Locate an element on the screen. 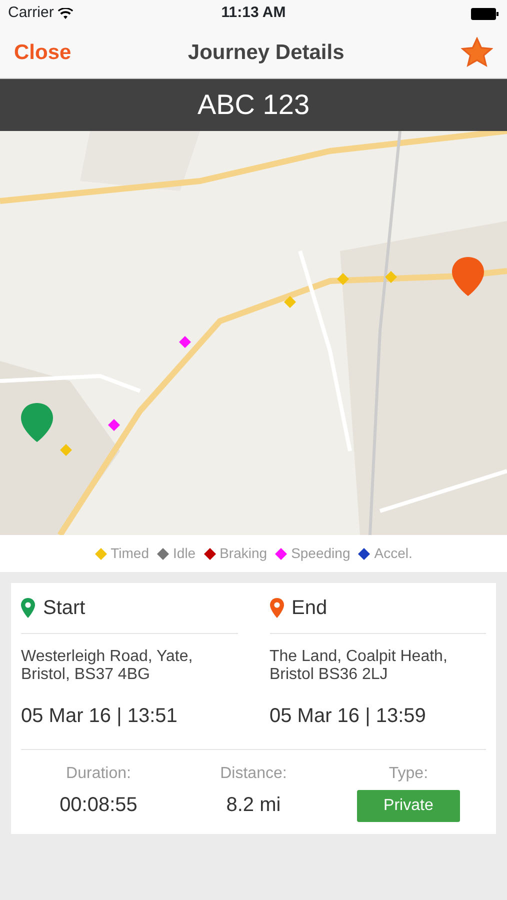  wifi-icon is located at coordinates (65, 13).